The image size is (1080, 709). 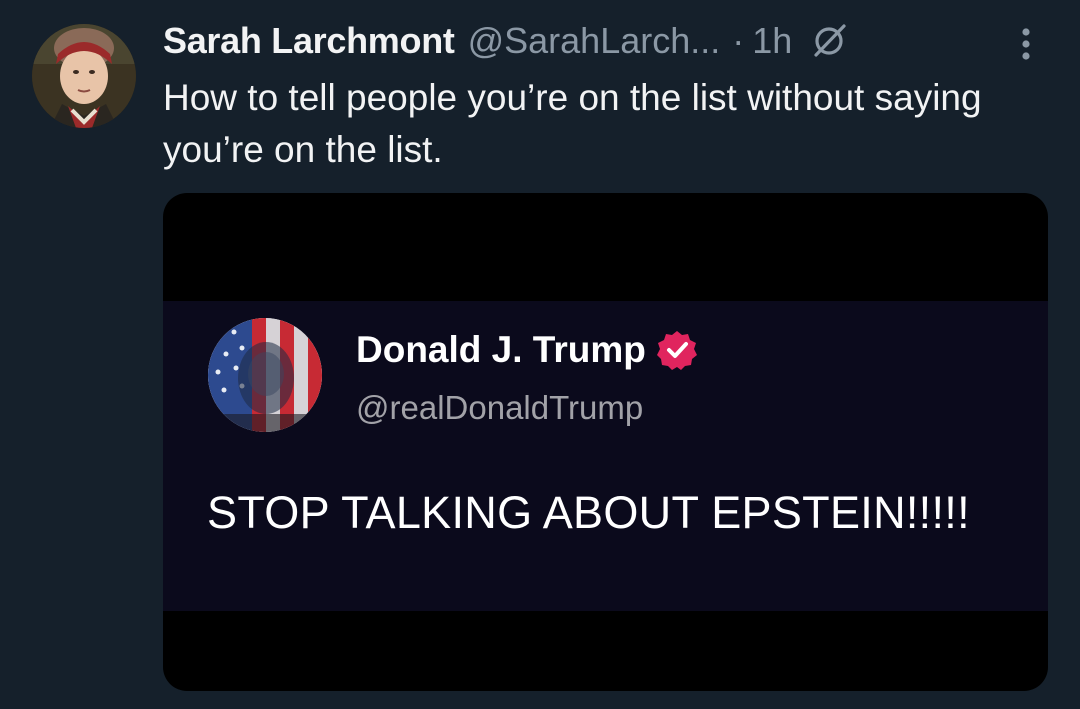 I want to click on embedded-author-row: Donald J. Trump, so click(x=527, y=350).